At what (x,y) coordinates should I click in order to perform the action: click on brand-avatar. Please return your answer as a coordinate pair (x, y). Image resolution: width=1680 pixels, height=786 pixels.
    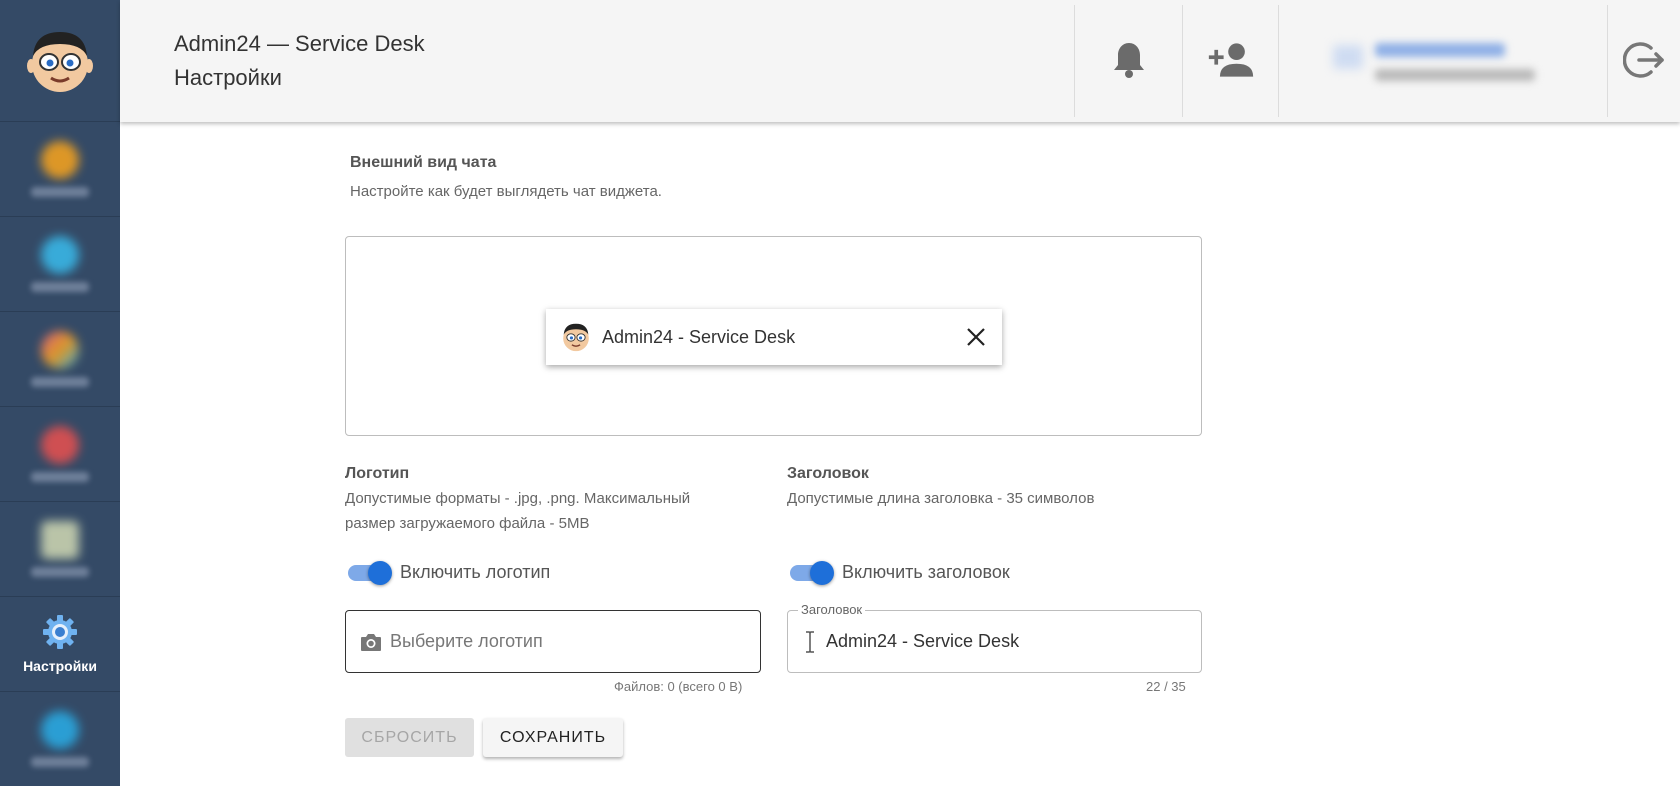
    Looking at the image, I should click on (60, 61).